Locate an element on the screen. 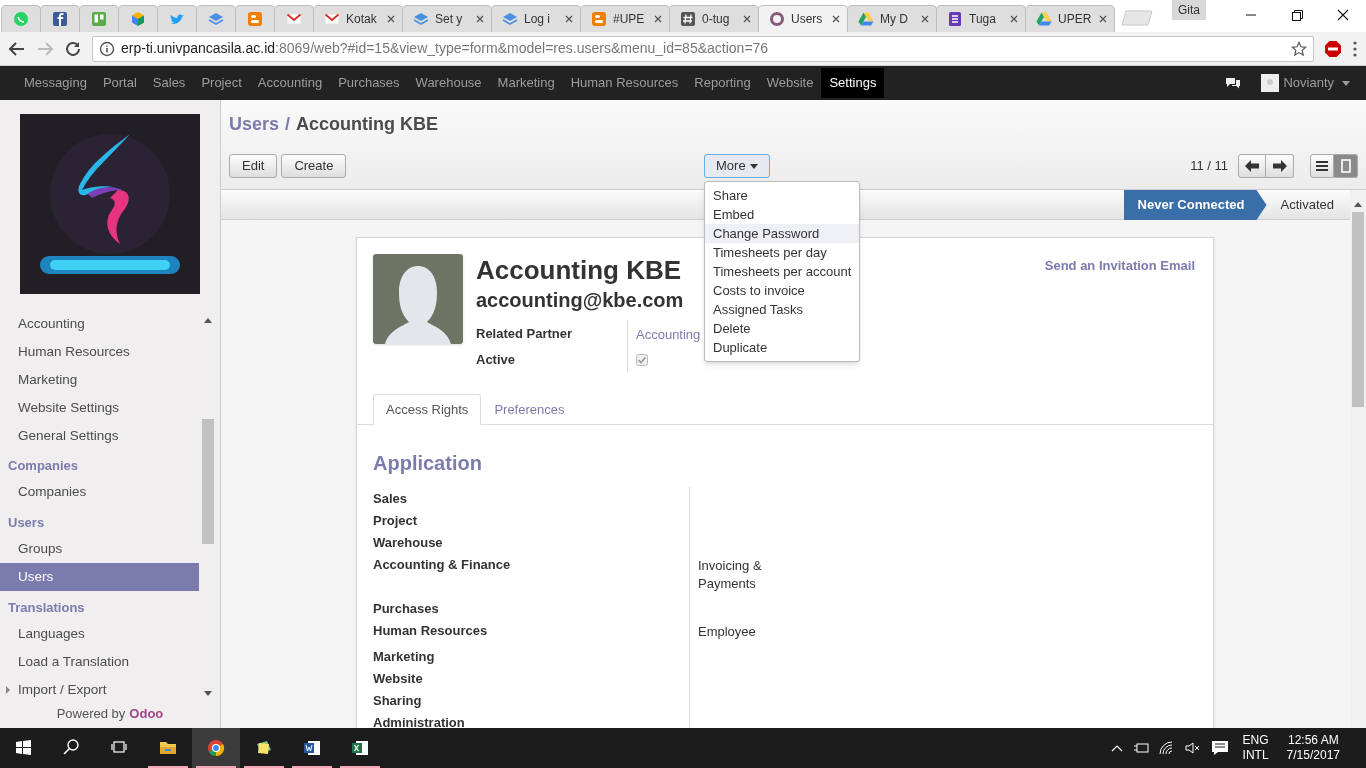 The width and height of the screenshot is (1366, 768). previous-button is located at coordinates (1252, 166).